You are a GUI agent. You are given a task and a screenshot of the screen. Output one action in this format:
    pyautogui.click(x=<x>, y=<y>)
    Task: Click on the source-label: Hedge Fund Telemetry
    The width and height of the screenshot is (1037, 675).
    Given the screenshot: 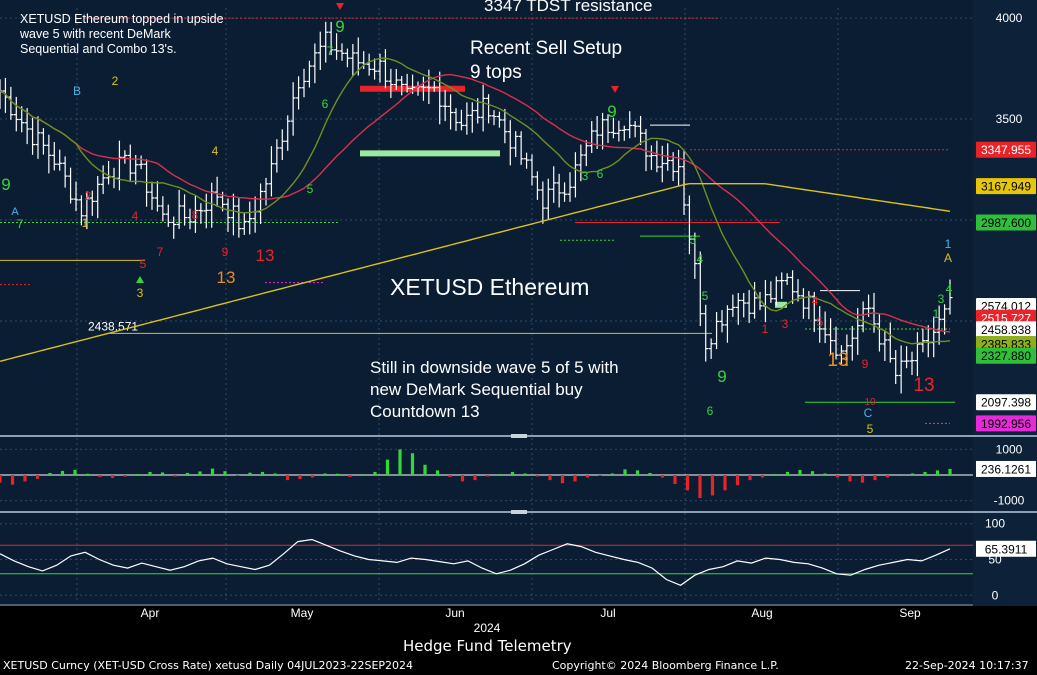 What is the action you would take?
    pyautogui.click(x=487, y=646)
    